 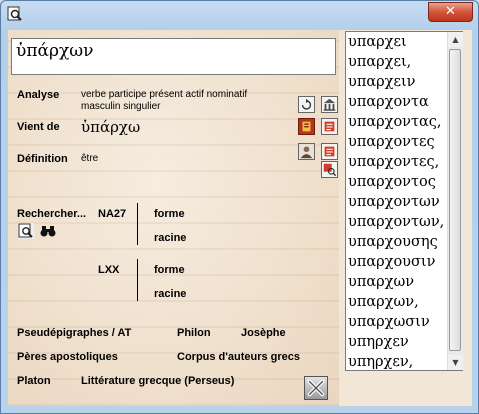 I want to click on book-icon, so click(x=306, y=126).